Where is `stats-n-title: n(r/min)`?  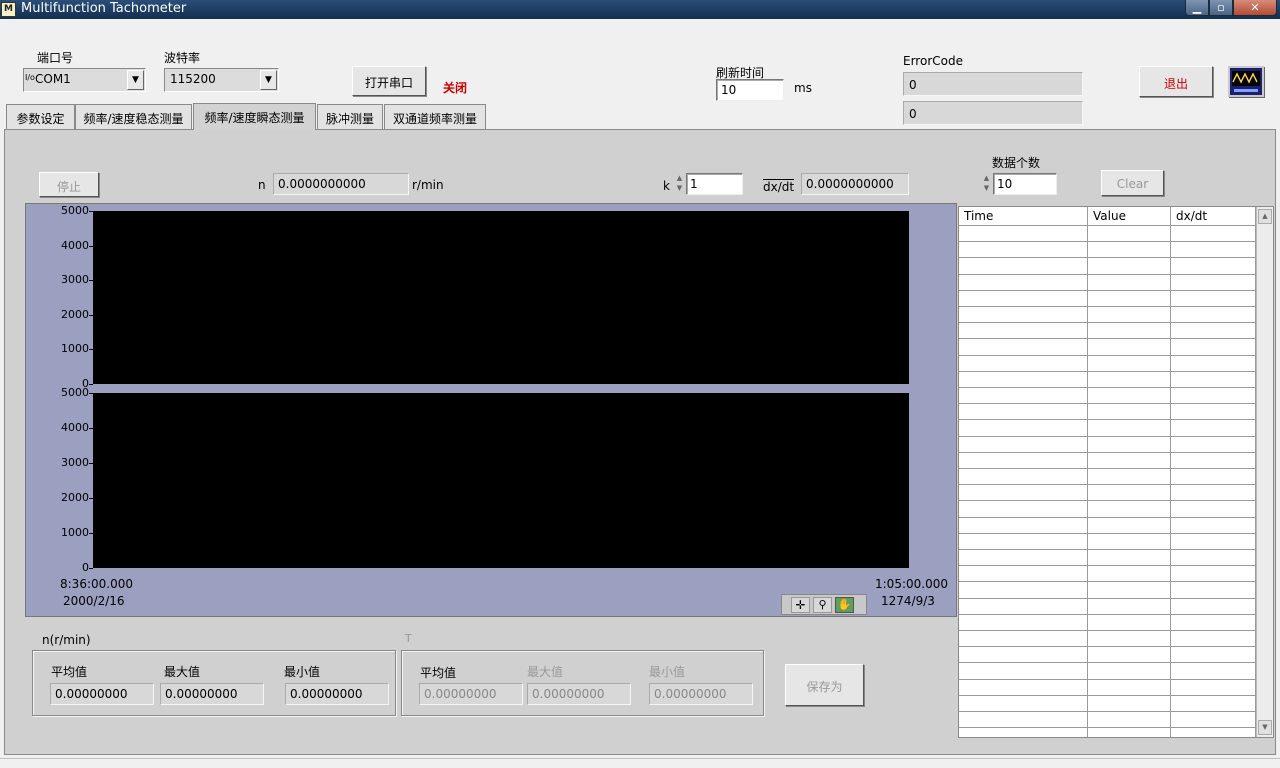 stats-n-title: n(r/min) is located at coordinates (66, 640).